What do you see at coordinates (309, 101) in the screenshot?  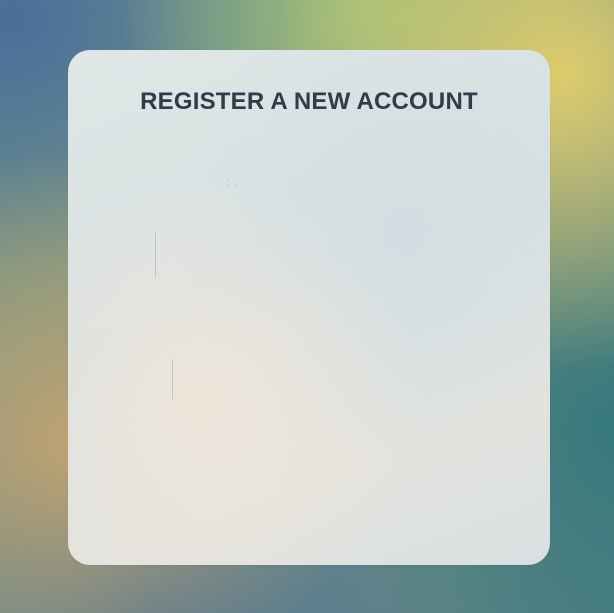 I see `page-title: REGISTER A NEW ACCOUNT` at bounding box center [309, 101].